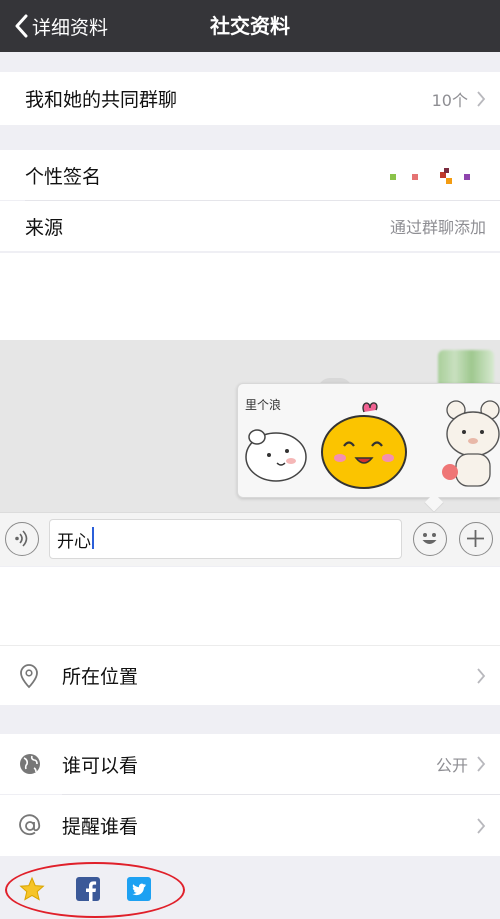  What do you see at coordinates (29, 675) in the screenshot?
I see `location-pin-icon` at bounding box center [29, 675].